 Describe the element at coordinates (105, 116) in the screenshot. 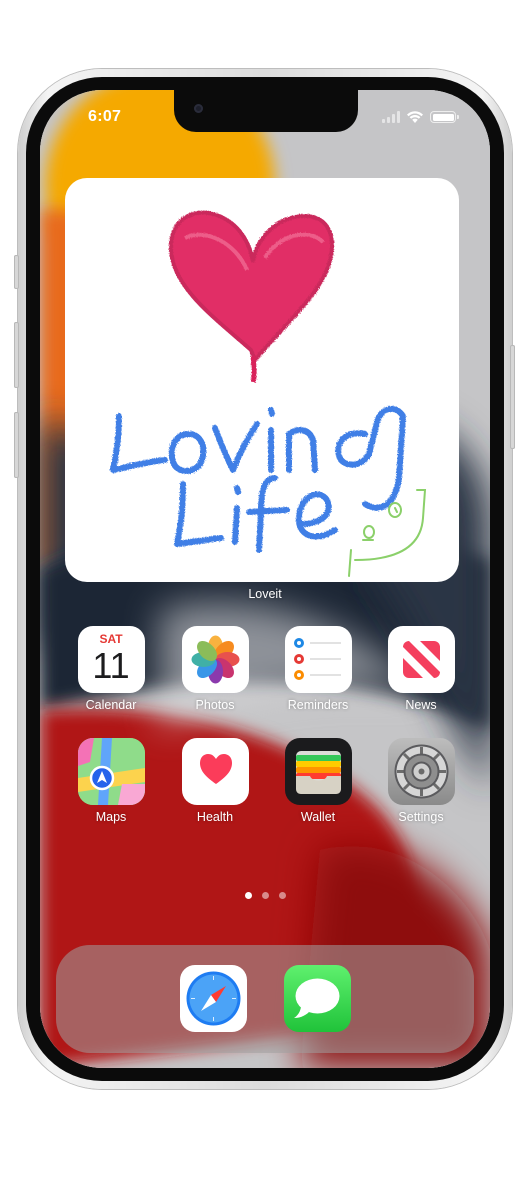

I see `status-time: 6:07` at that location.